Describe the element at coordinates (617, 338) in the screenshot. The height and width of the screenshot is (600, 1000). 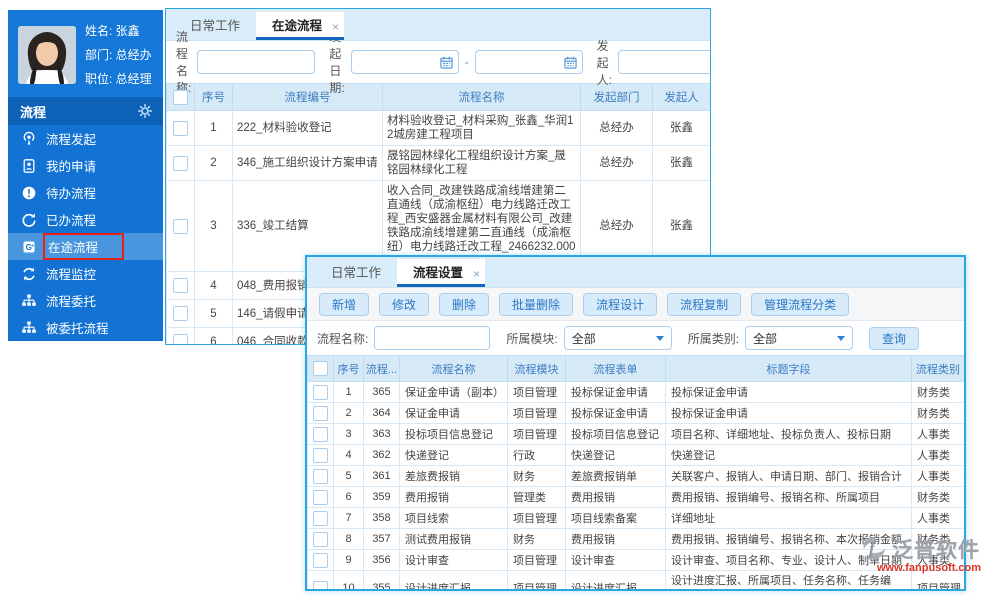
I see `module-select: 全部` at that location.